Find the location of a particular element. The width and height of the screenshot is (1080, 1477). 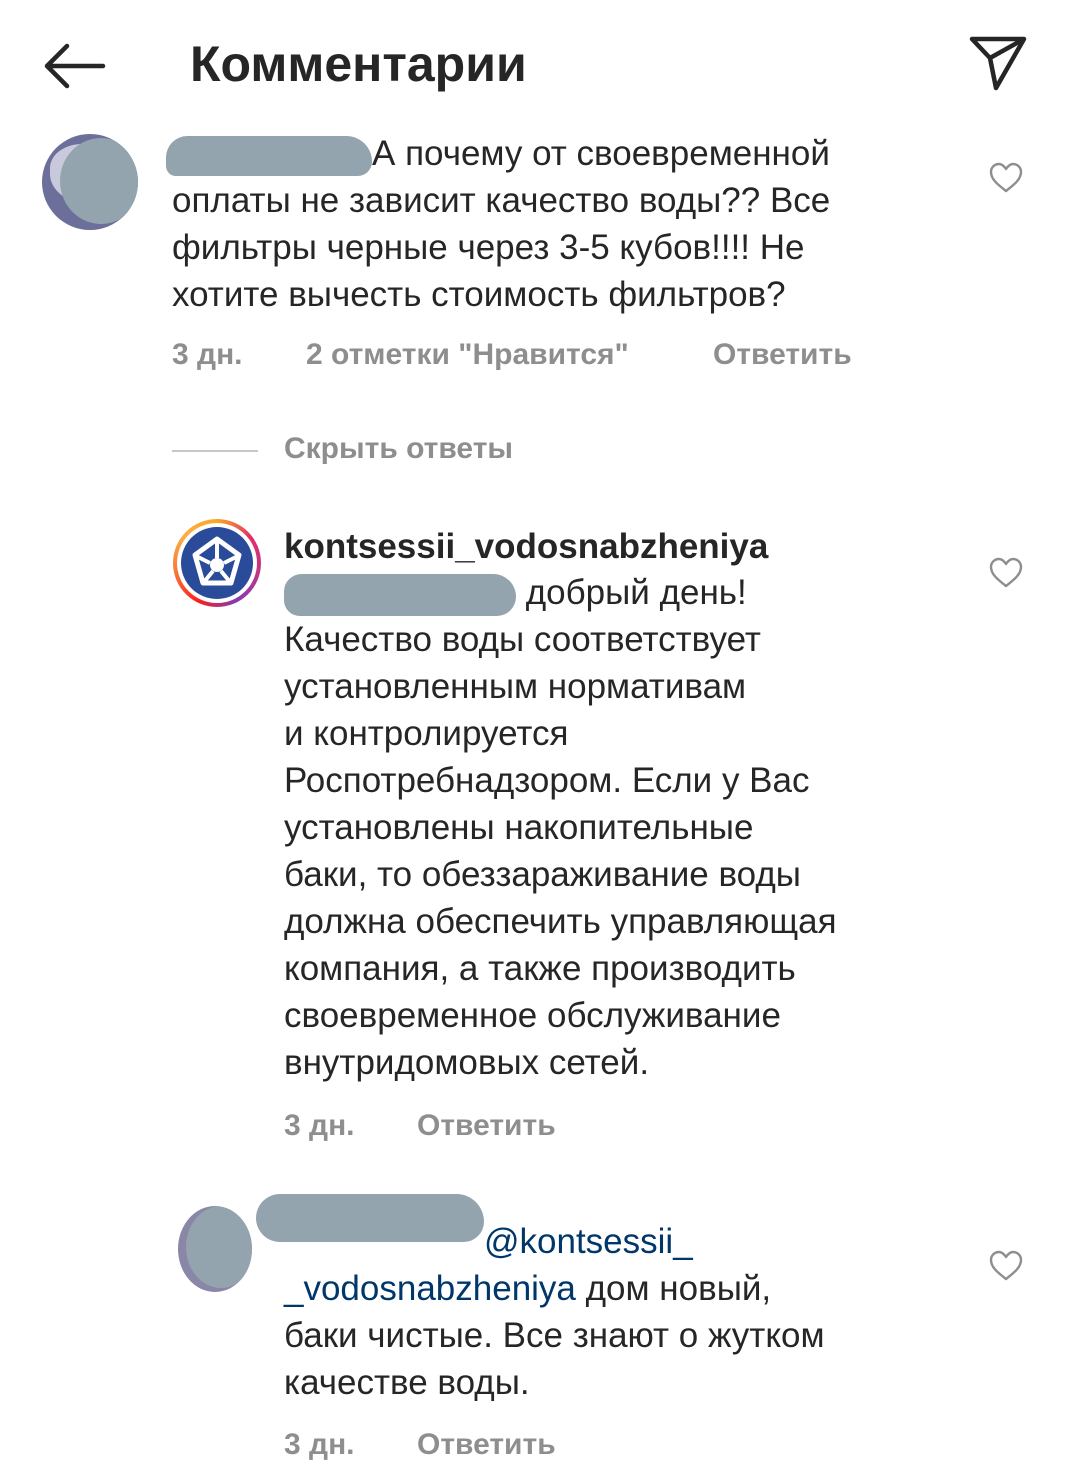

share-button is located at coordinates (998, 63).